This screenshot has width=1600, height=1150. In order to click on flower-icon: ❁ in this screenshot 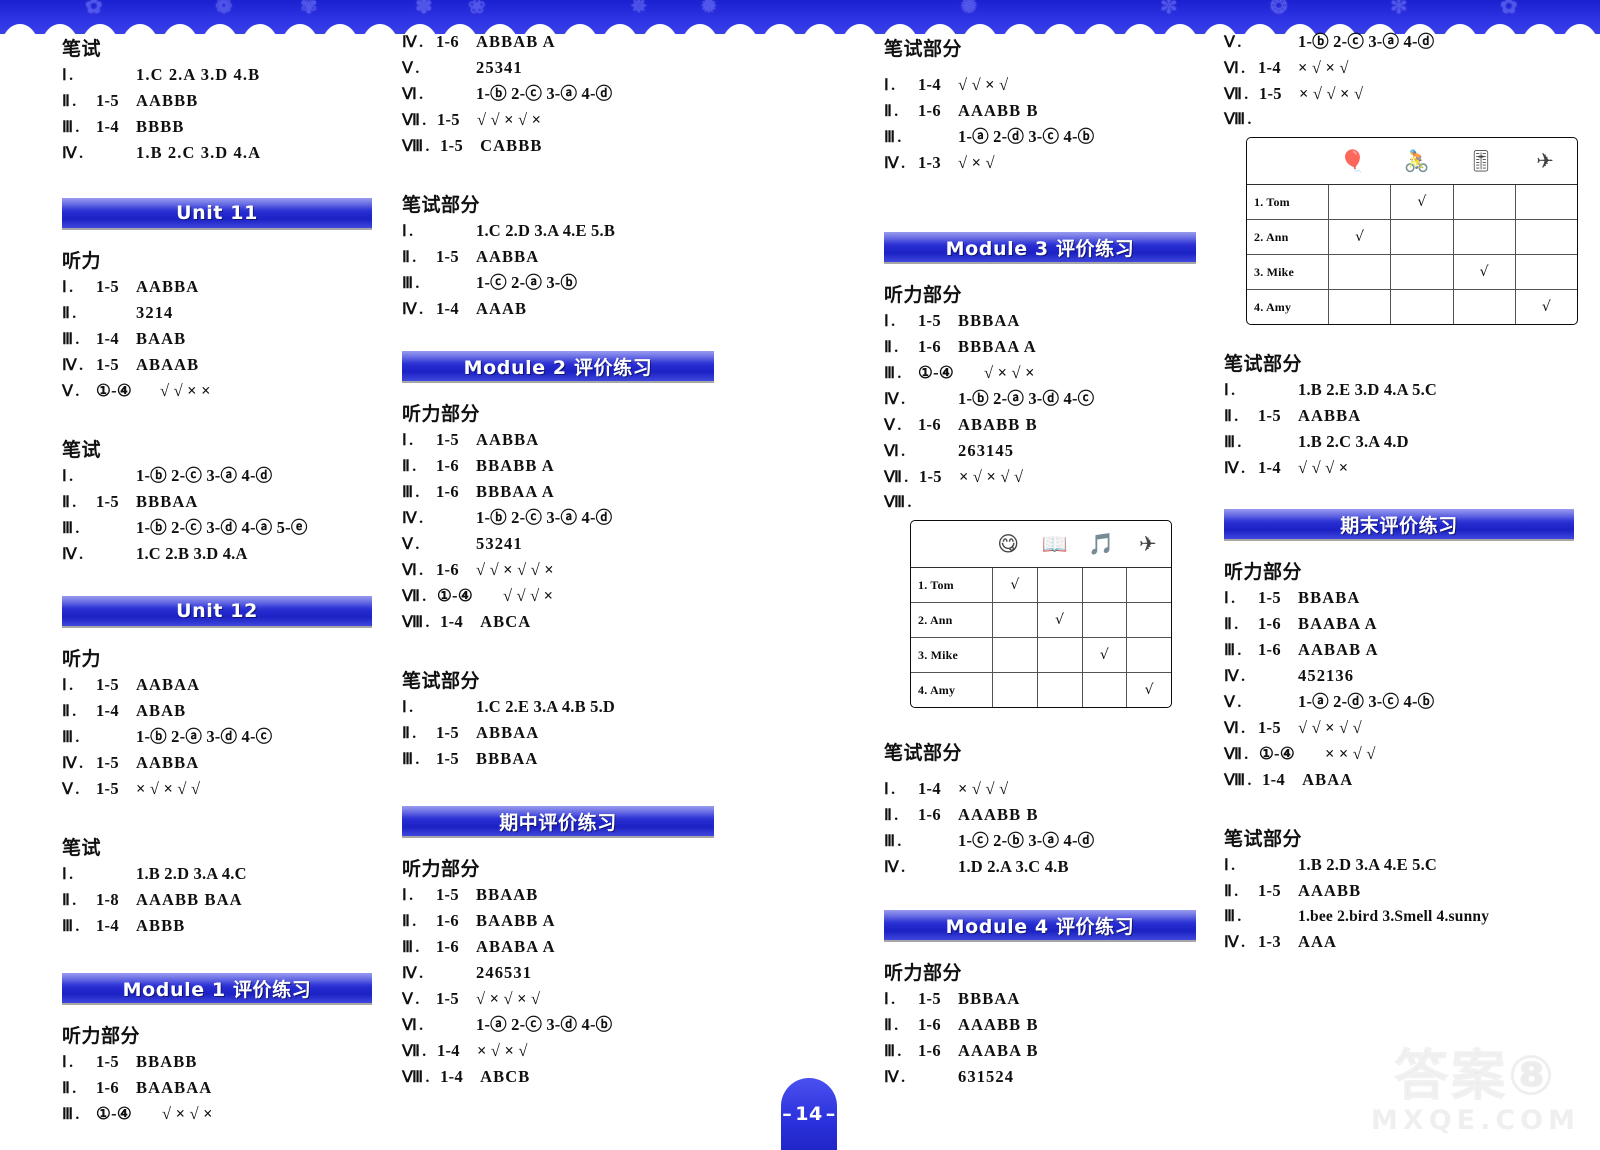, I will do `click(224, 9)`.